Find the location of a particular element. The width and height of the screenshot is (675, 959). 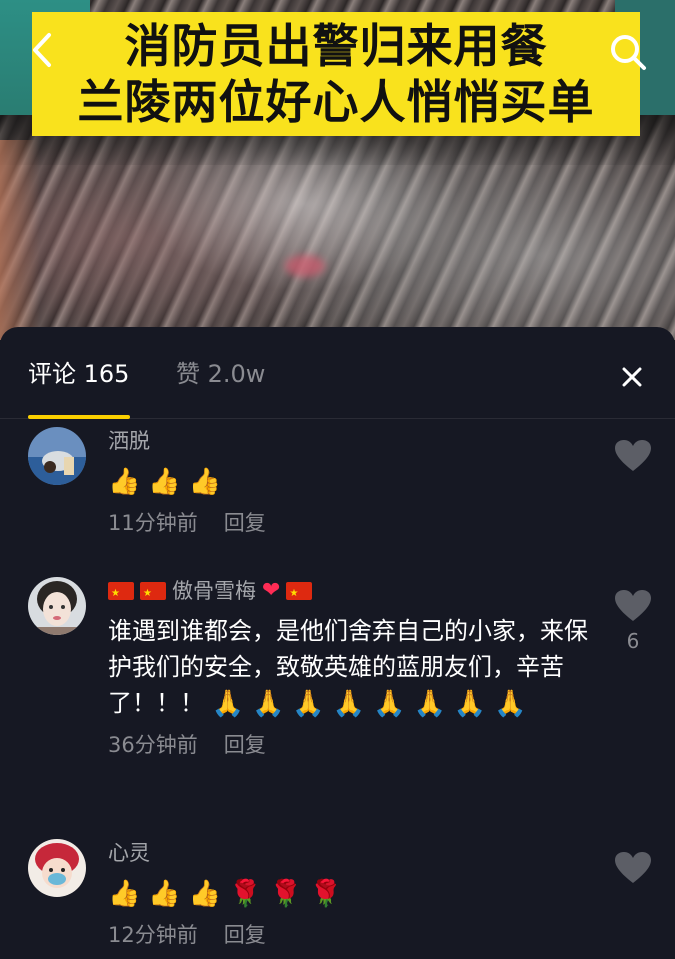

search-icon is located at coordinates (628, 52).